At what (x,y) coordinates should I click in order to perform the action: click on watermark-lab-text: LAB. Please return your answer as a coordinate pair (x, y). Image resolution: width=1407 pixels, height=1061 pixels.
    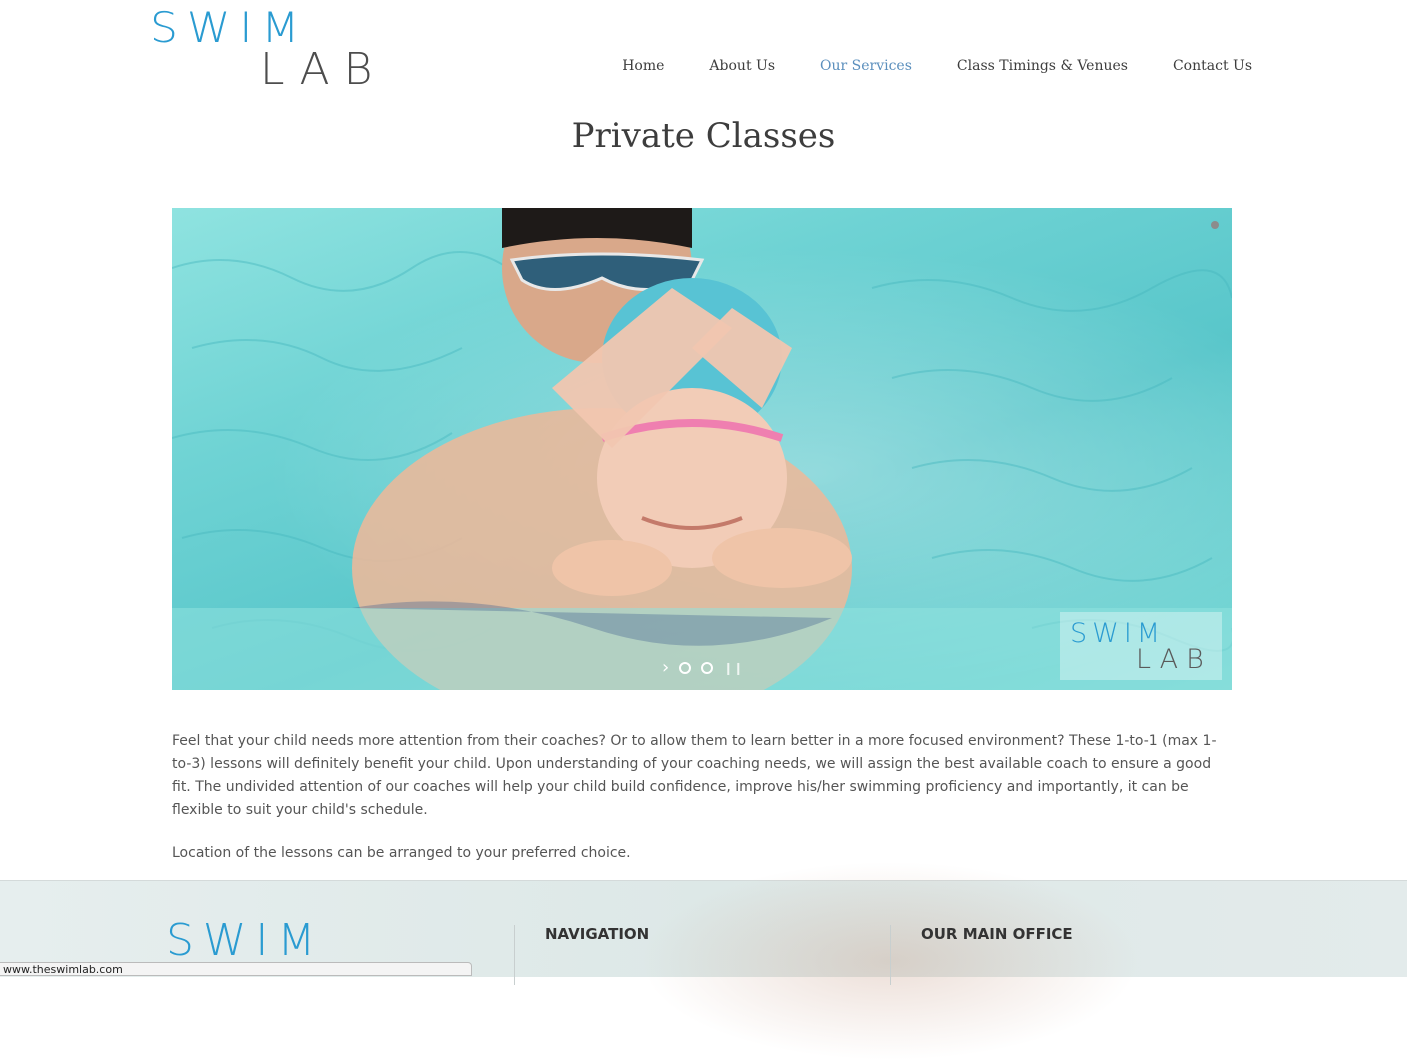
    Looking at the image, I should click on (1174, 659).